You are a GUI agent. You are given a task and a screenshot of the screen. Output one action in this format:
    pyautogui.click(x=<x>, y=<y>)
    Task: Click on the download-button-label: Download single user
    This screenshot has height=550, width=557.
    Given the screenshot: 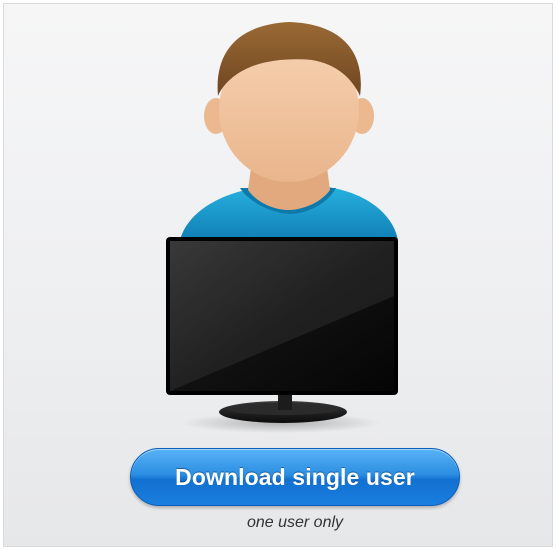 What is the action you would take?
    pyautogui.click(x=295, y=476)
    